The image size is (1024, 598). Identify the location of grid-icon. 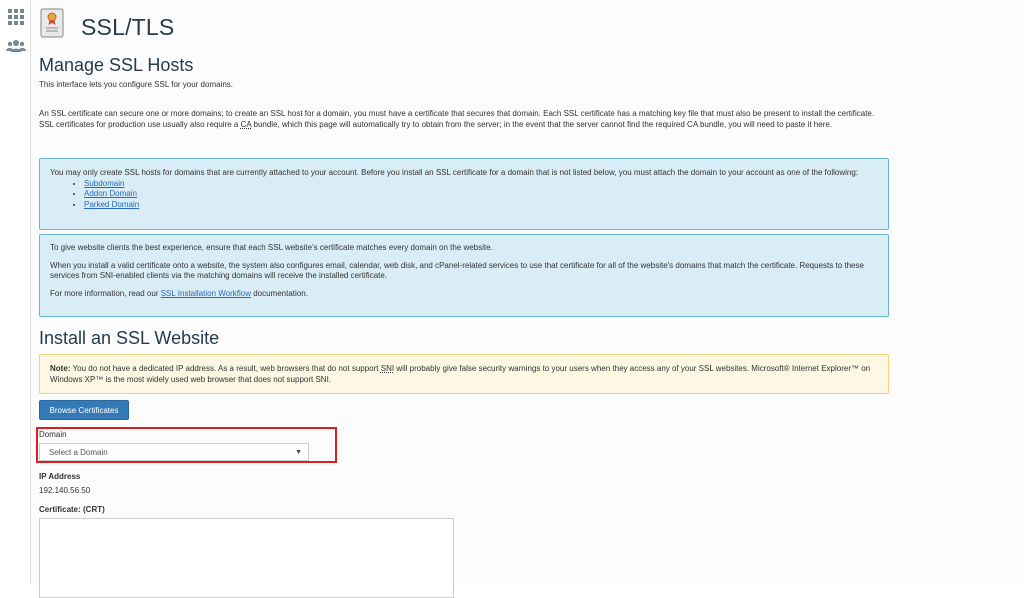
(16, 17).